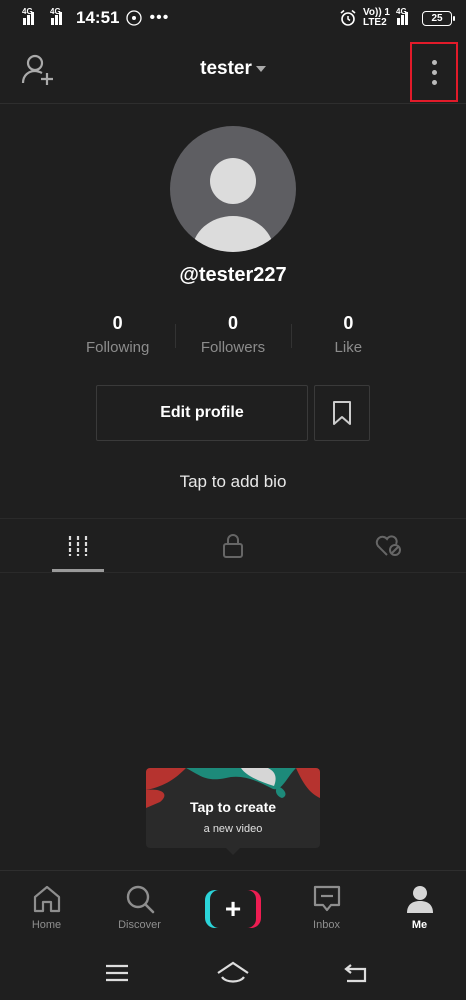  I want to click on more-options-button, so click(434, 72).